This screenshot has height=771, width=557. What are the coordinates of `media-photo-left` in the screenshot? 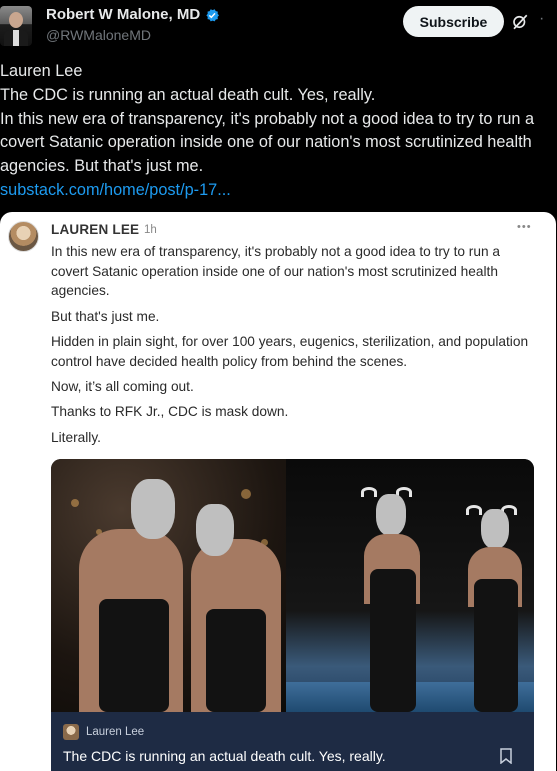 It's located at (168, 585).